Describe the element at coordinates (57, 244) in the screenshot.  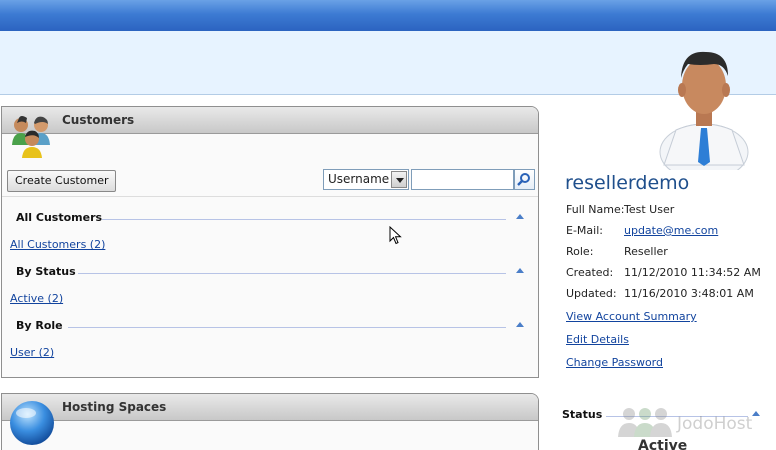
I see `all-customers-link: All Customers (2)` at that location.